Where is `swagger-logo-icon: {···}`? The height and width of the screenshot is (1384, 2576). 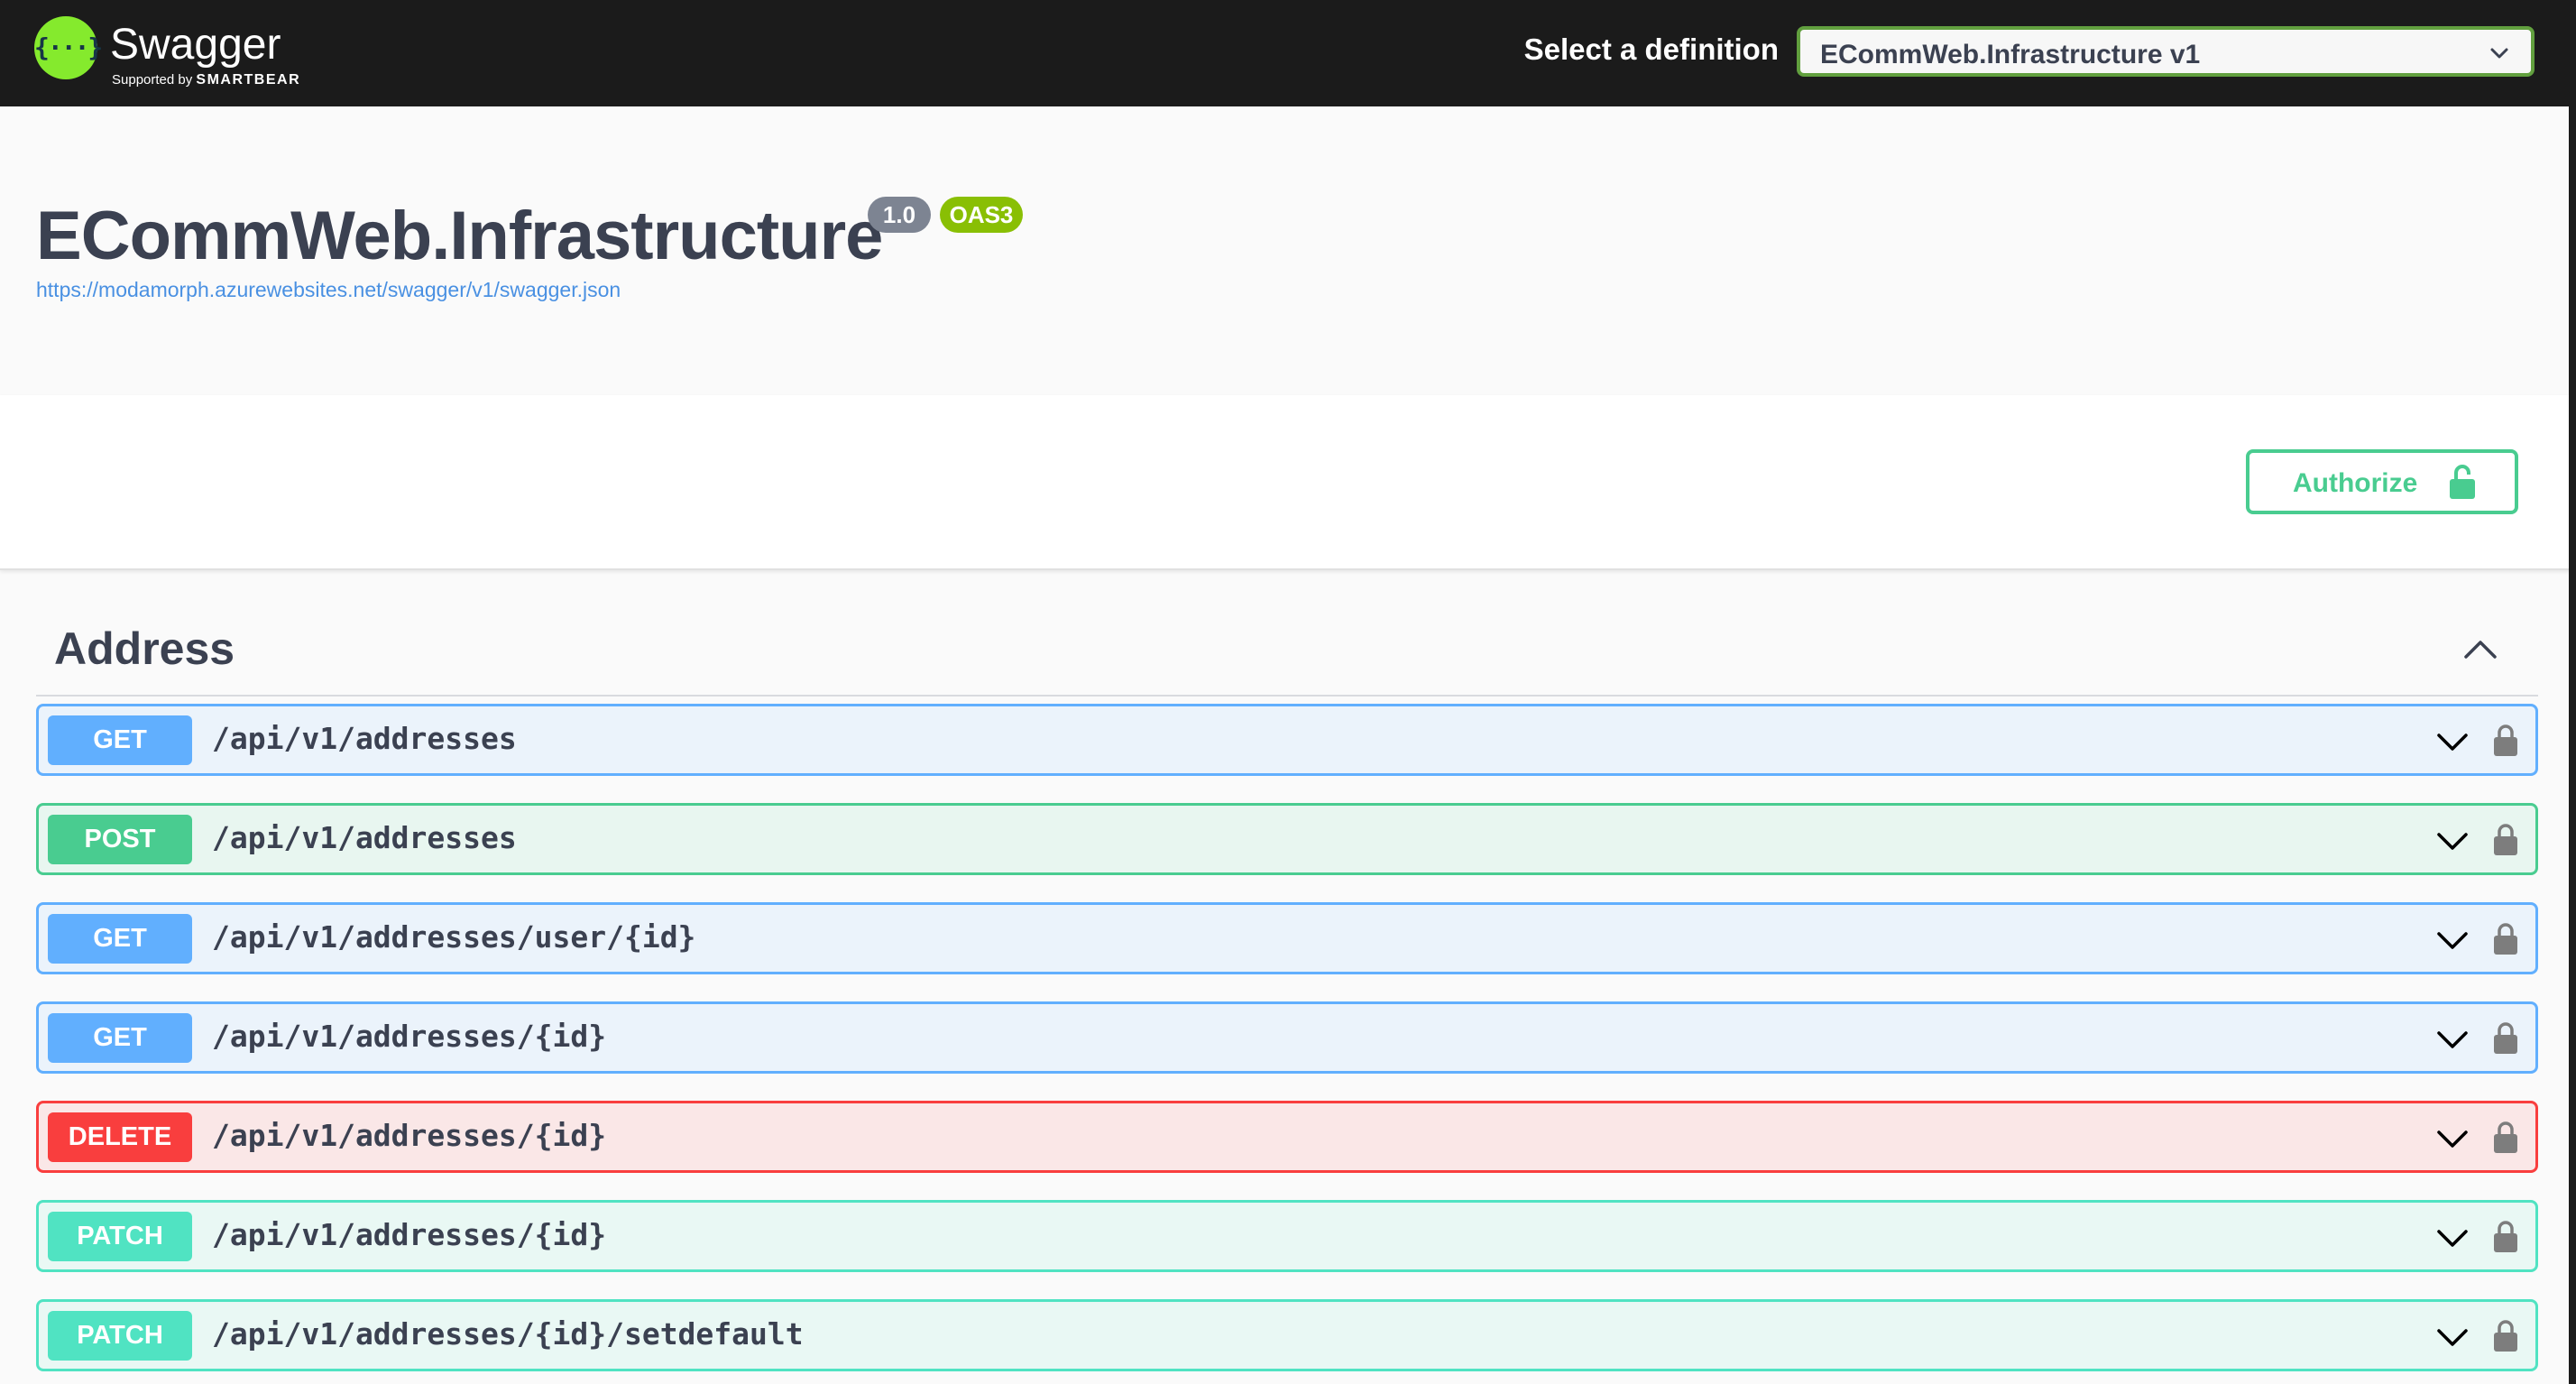 swagger-logo-icon: {···} is located at coordinates (68, 47).